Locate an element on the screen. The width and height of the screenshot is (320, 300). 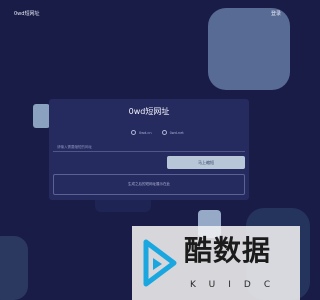
panel-title: 0wd短网址 is located at coordinates (149, 111).